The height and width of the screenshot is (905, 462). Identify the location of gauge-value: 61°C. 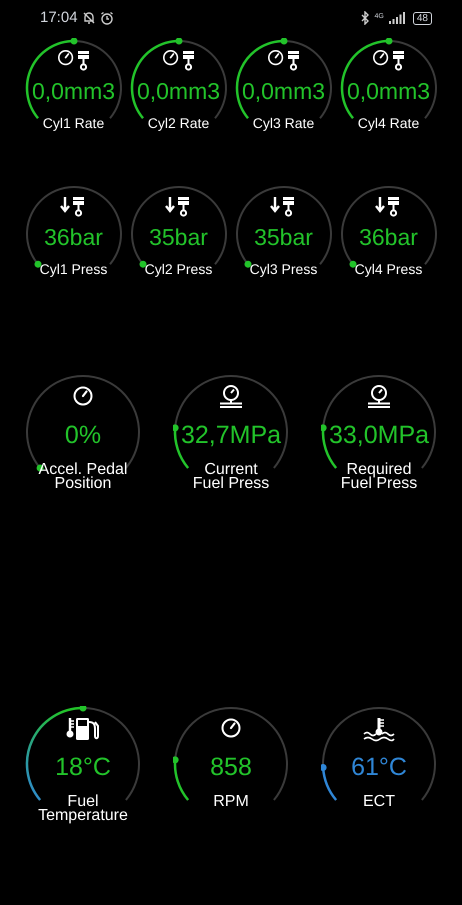
(379, 767).